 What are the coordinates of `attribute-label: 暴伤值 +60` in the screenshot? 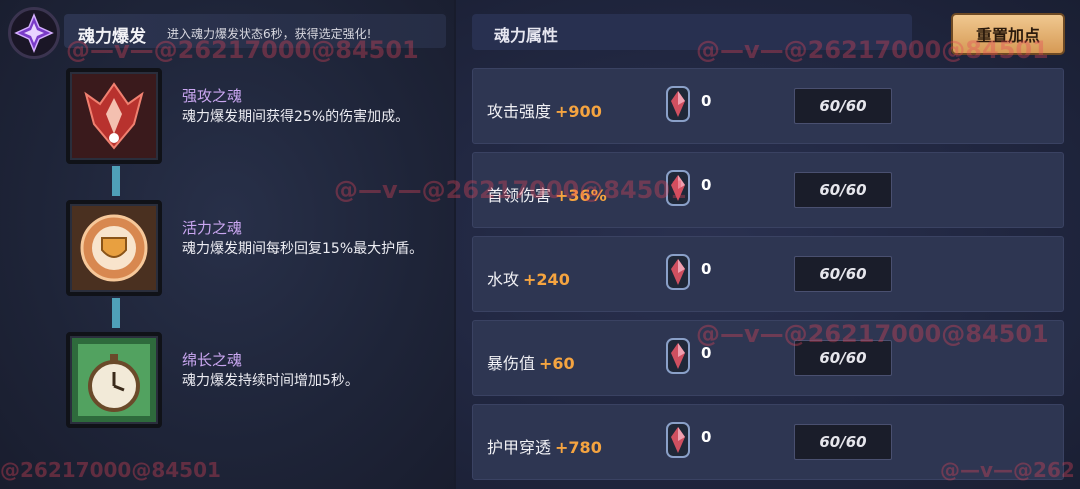 It's located at (531, 363).